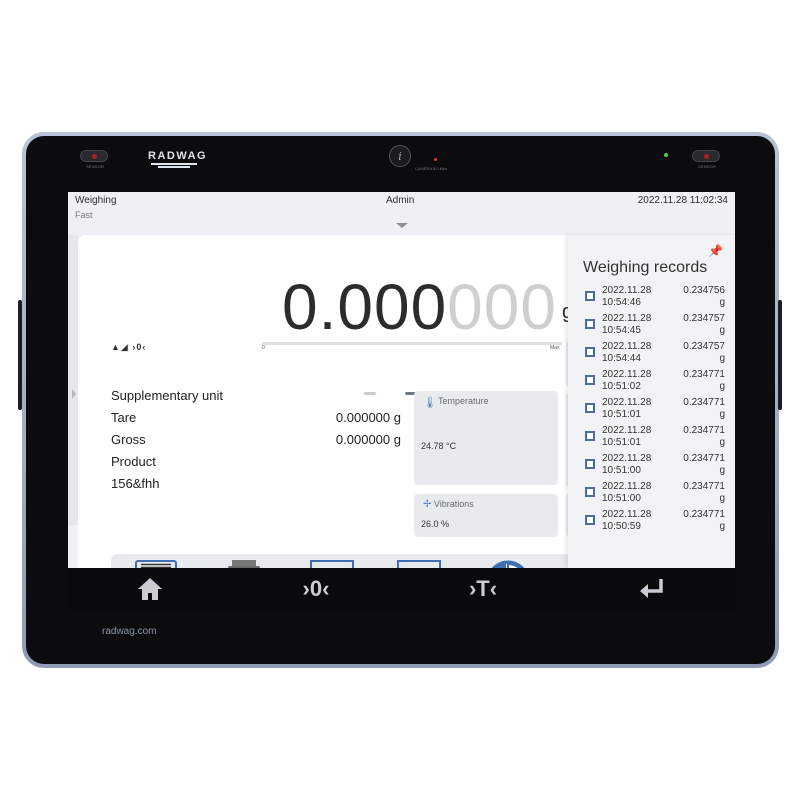 The image size is (800, 800). I want to click on info-row: Gross 0.000000 g, so click(256, 440).